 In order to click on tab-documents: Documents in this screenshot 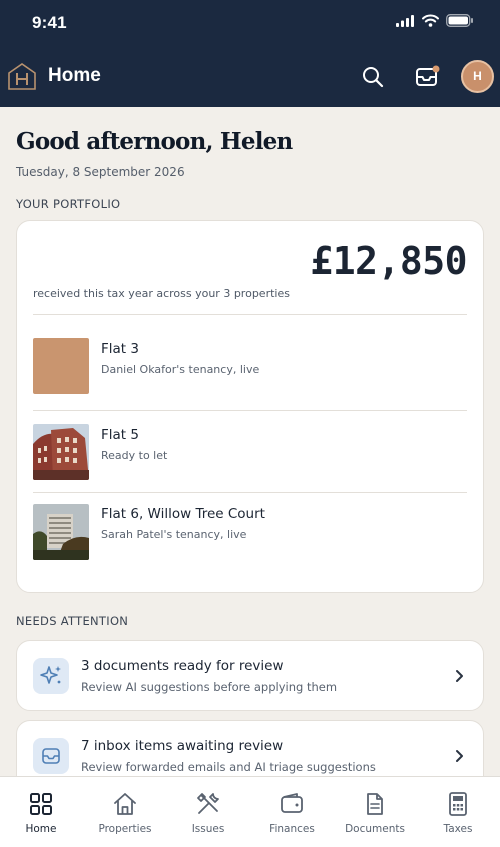, I will do `click(375, 813)`.